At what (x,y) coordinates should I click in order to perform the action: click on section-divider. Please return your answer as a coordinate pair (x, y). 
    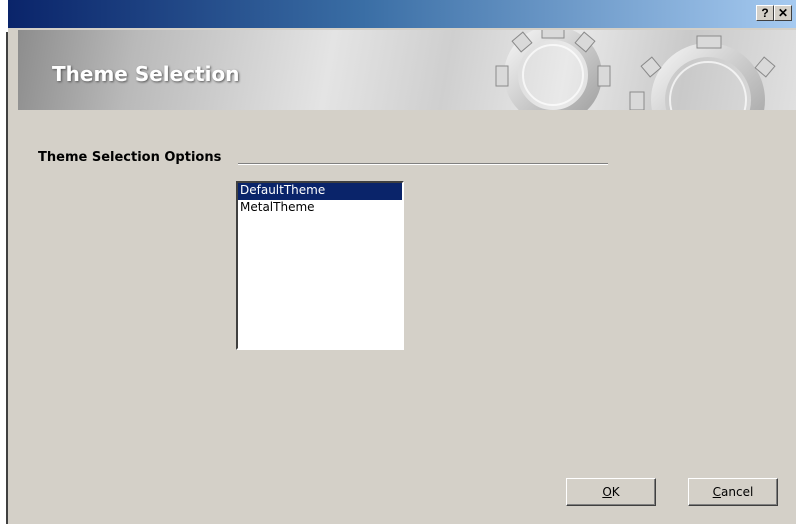
    Looking at the image, I should click on (423, 164).